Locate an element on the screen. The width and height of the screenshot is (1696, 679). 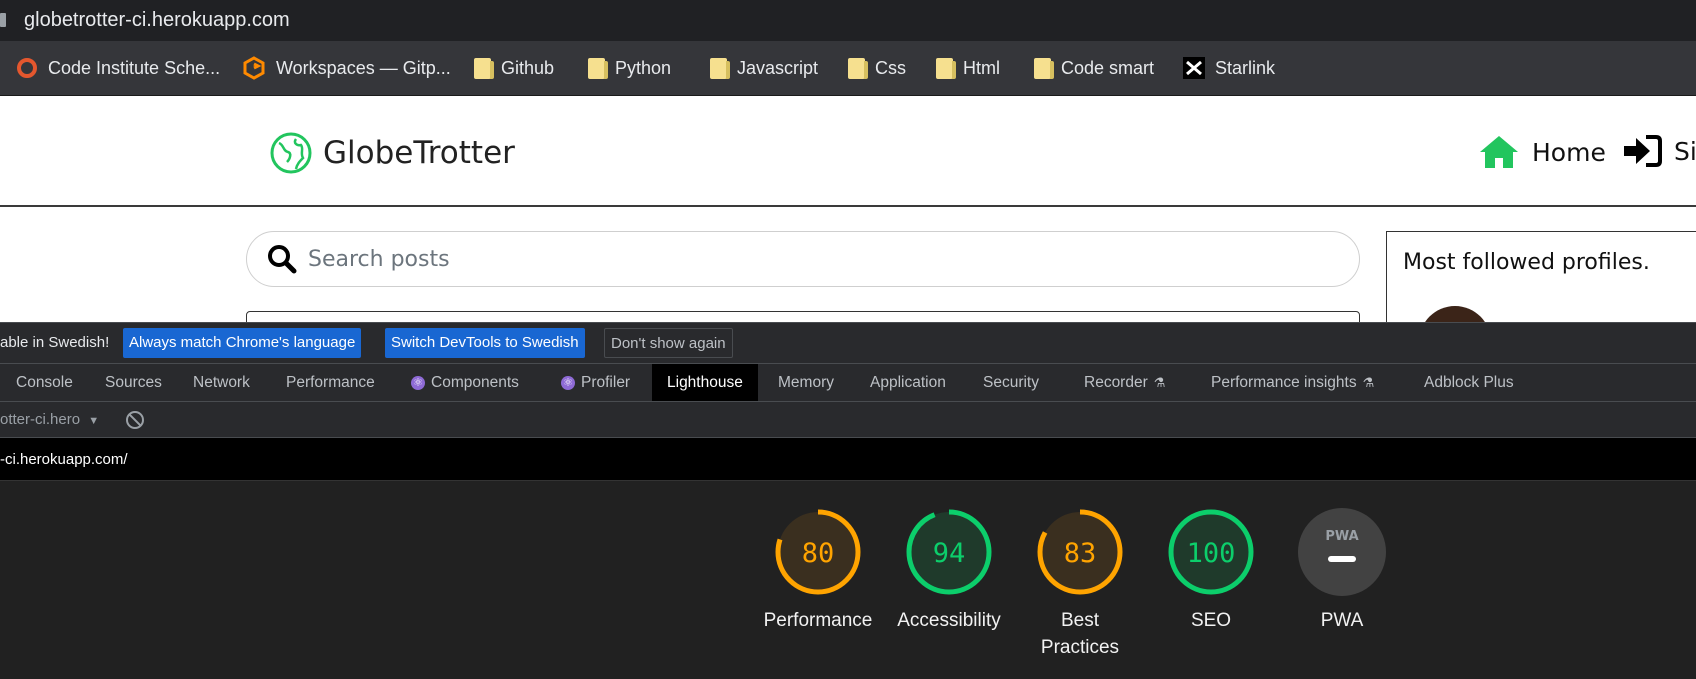
nav-signin-label: Si is located at coordinates (1685, 151).